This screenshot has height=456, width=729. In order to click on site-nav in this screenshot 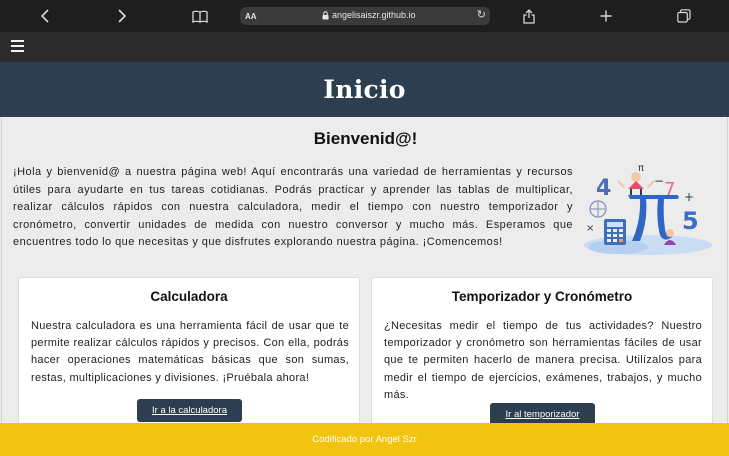, I will do `click(364, 47)`.